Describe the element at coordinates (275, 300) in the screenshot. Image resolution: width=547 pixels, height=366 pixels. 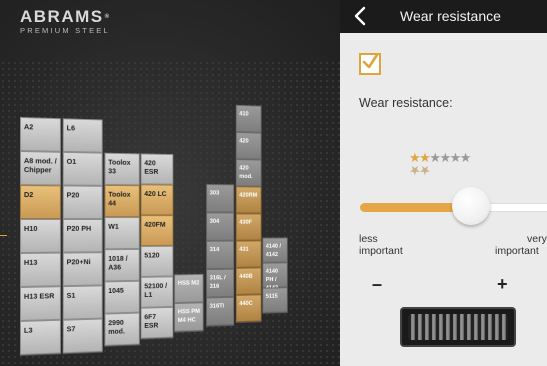
I see `tile-5115: 5115` at that location.